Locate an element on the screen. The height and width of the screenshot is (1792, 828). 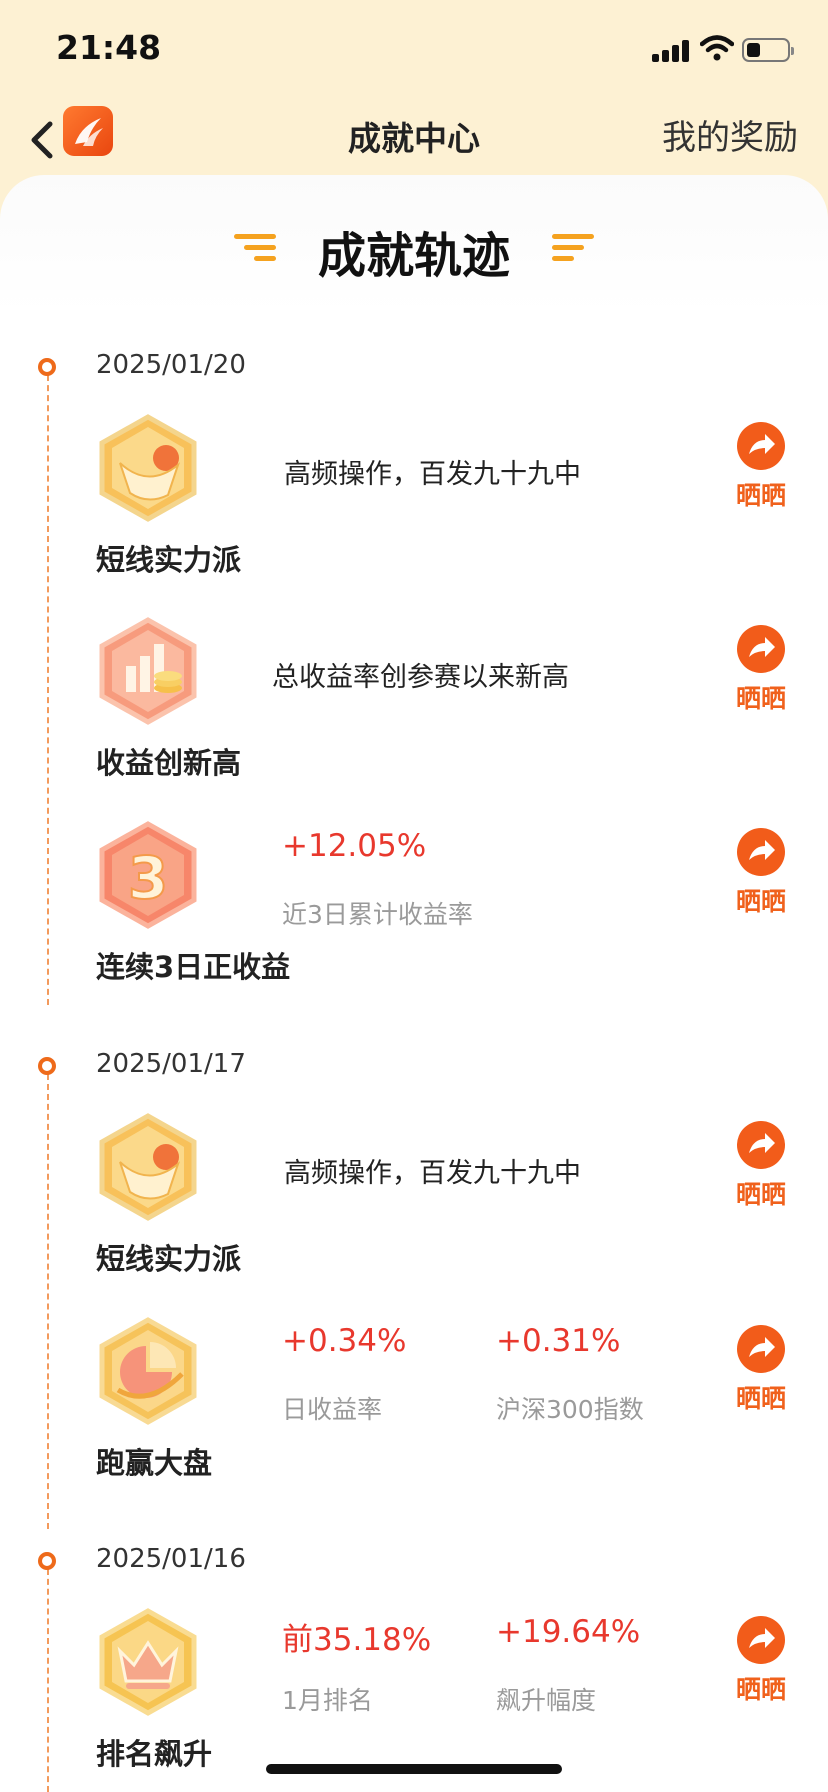
achievement-description: 总收益率创参赛以来新高 is located at coordinates (420, 677).